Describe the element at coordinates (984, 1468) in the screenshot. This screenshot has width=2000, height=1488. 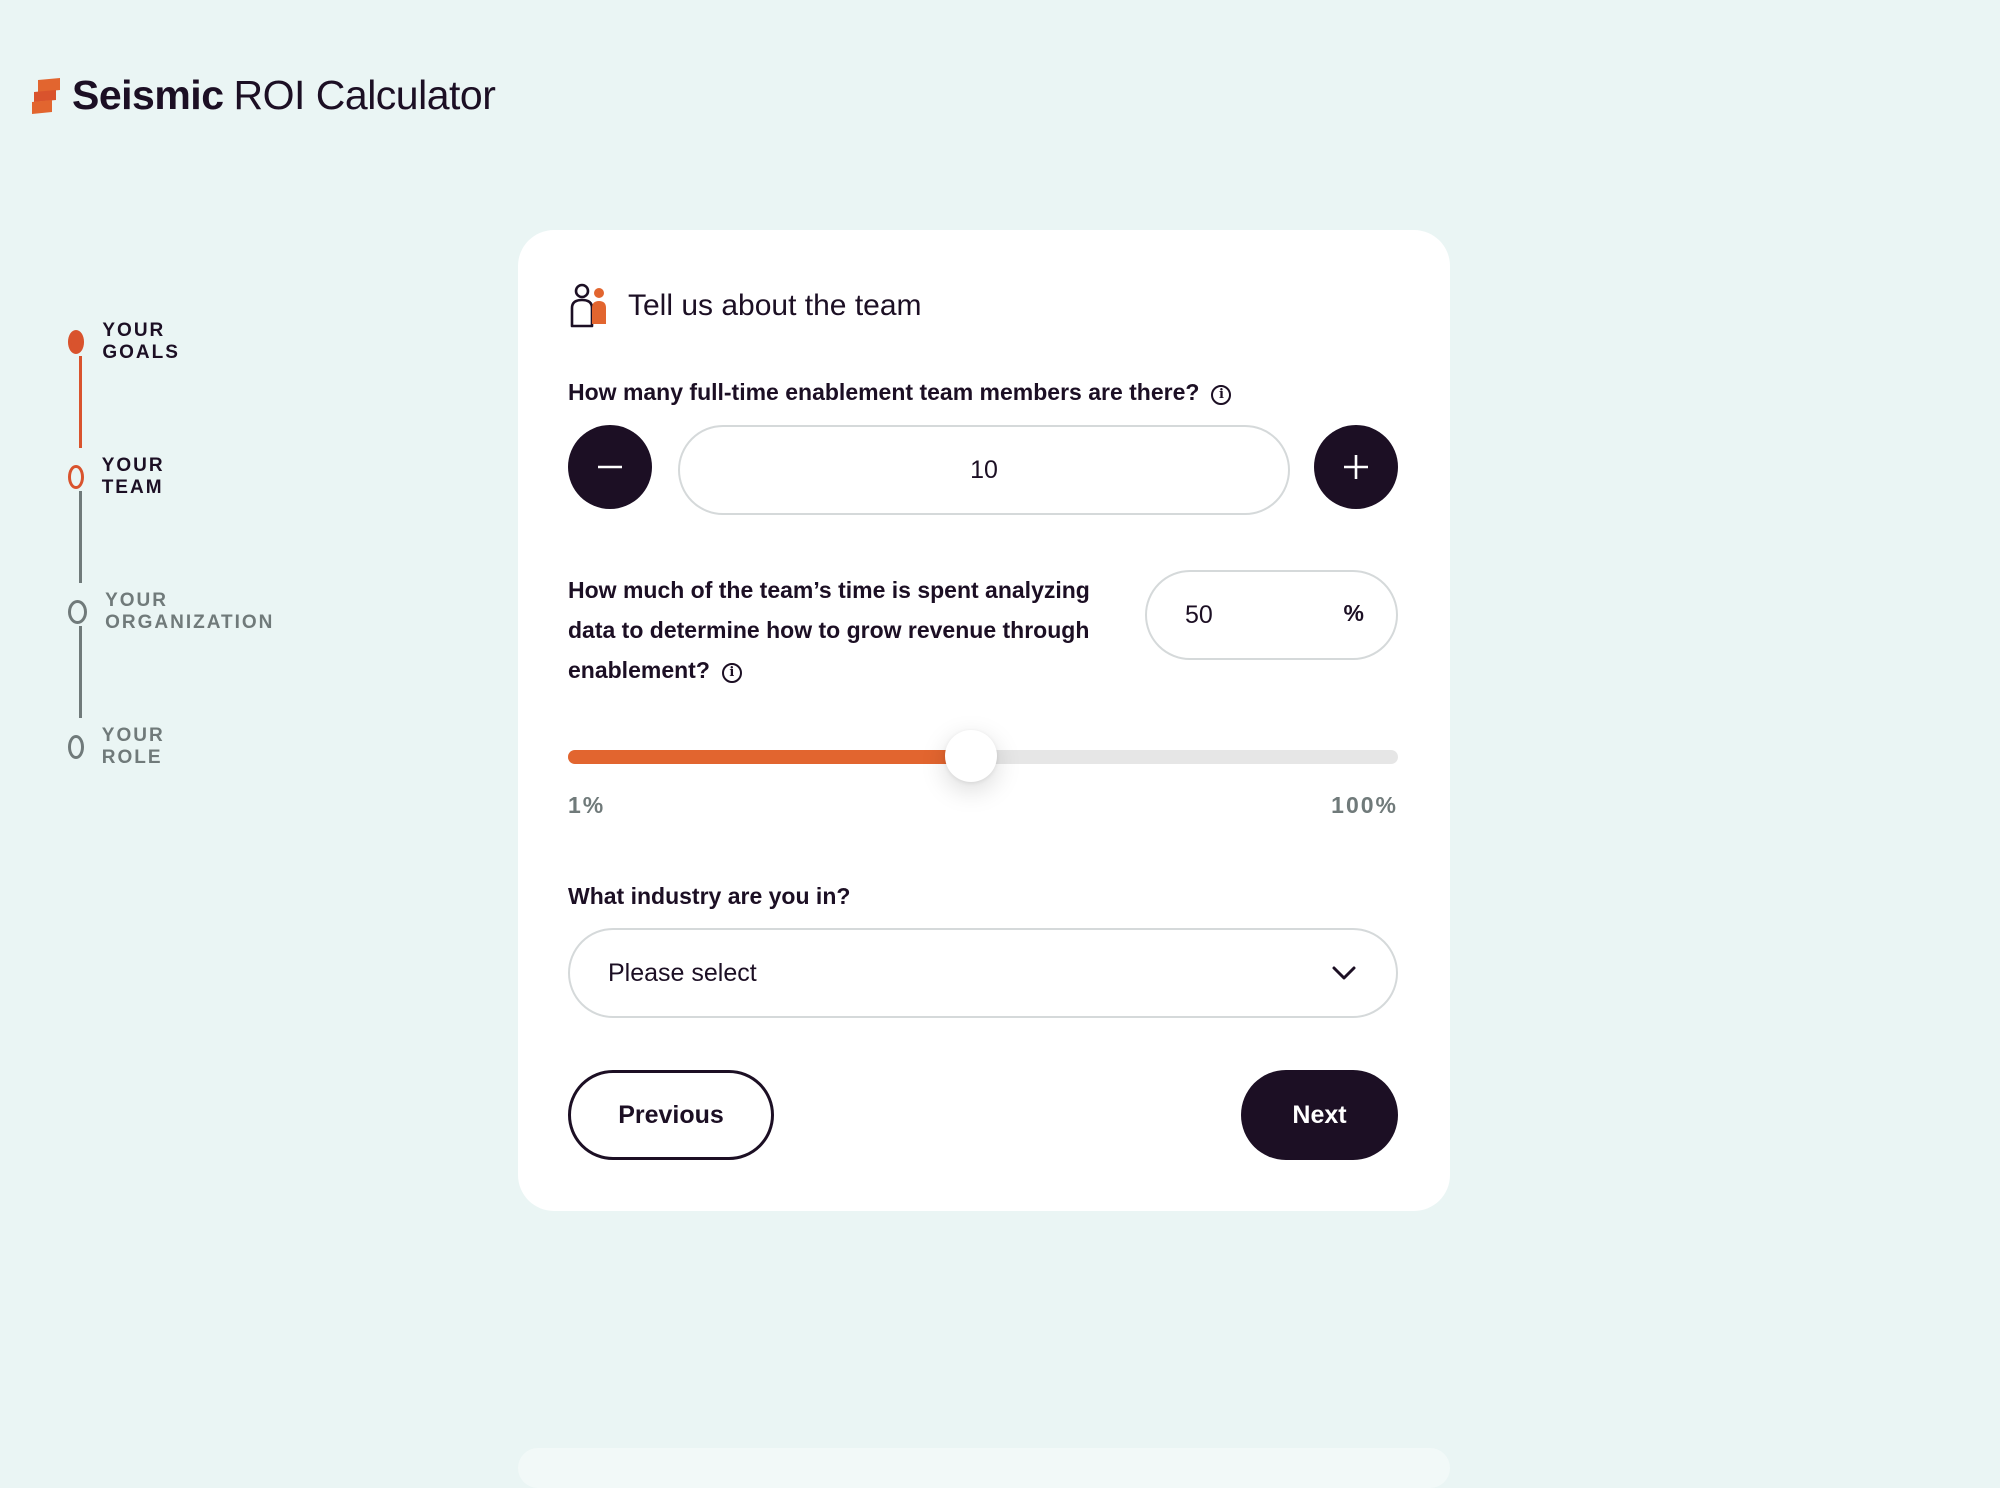
I see `next-section-card` at that location.